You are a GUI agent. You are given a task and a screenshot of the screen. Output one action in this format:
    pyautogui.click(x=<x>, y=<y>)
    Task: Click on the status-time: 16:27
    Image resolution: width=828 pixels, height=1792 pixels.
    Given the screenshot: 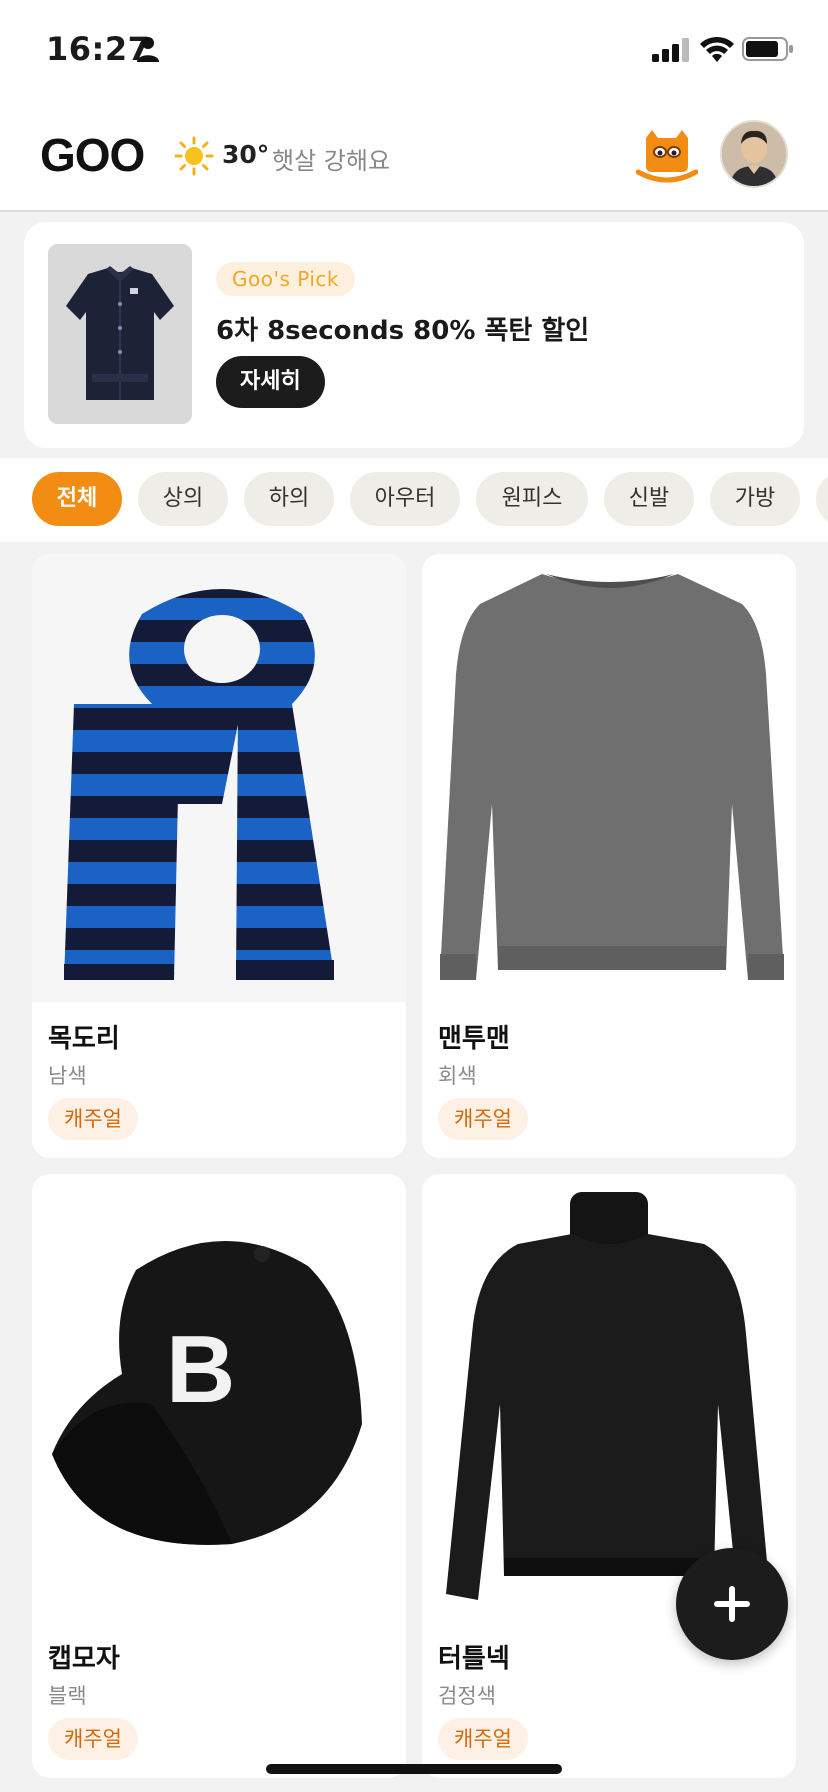 What is the action you would take?
    pyautogui.click(x=98, y=49)
    